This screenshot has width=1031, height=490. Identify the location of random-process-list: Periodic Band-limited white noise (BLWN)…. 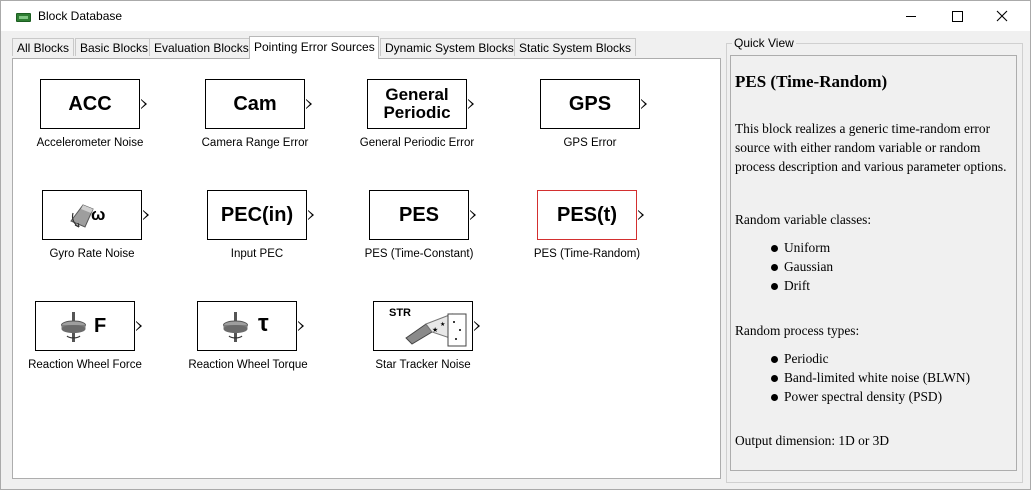
(870, 377).